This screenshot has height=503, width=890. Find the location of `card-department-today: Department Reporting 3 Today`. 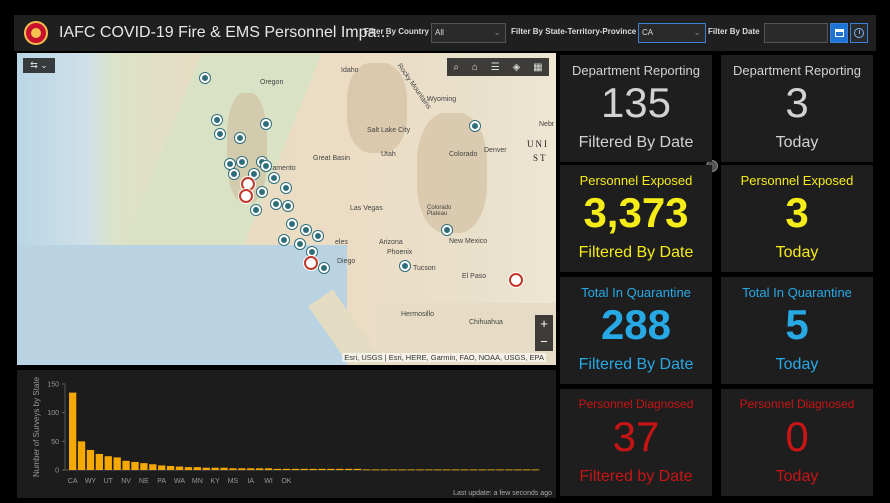

card-department-today: Department Reporting 3 Today is located at coordinates (797, 108).